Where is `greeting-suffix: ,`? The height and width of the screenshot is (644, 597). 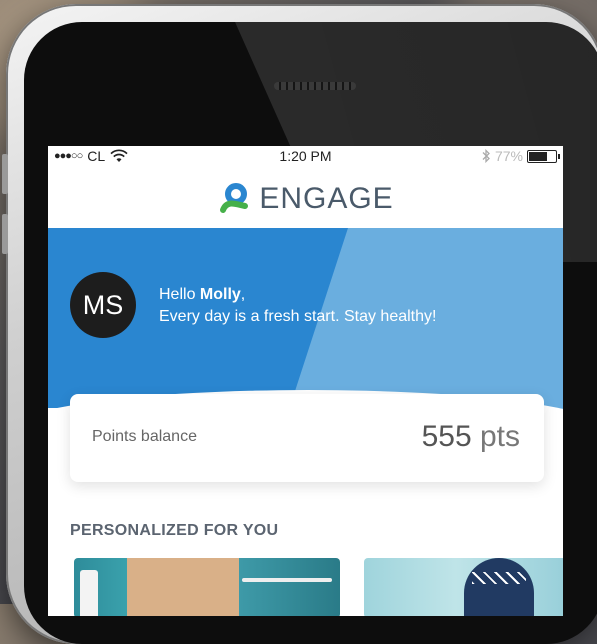 greeting-suffix: , is located at coordinates (243, 294).